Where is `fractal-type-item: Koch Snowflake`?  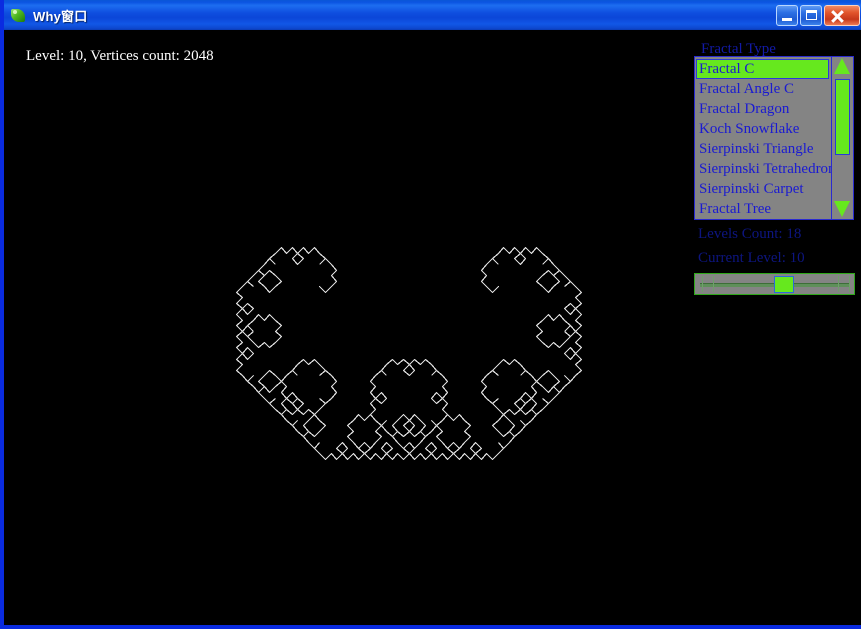 fractal-type-item: Koch Snowflake is located at coordinates (763, 129).